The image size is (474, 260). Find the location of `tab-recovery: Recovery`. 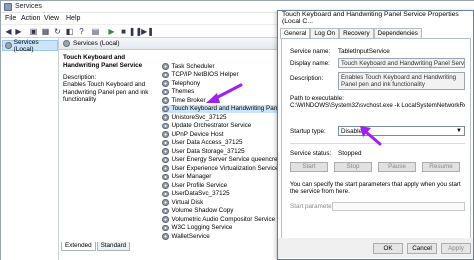

tab-recovery: Recovery is located at coordinates (356, 33).